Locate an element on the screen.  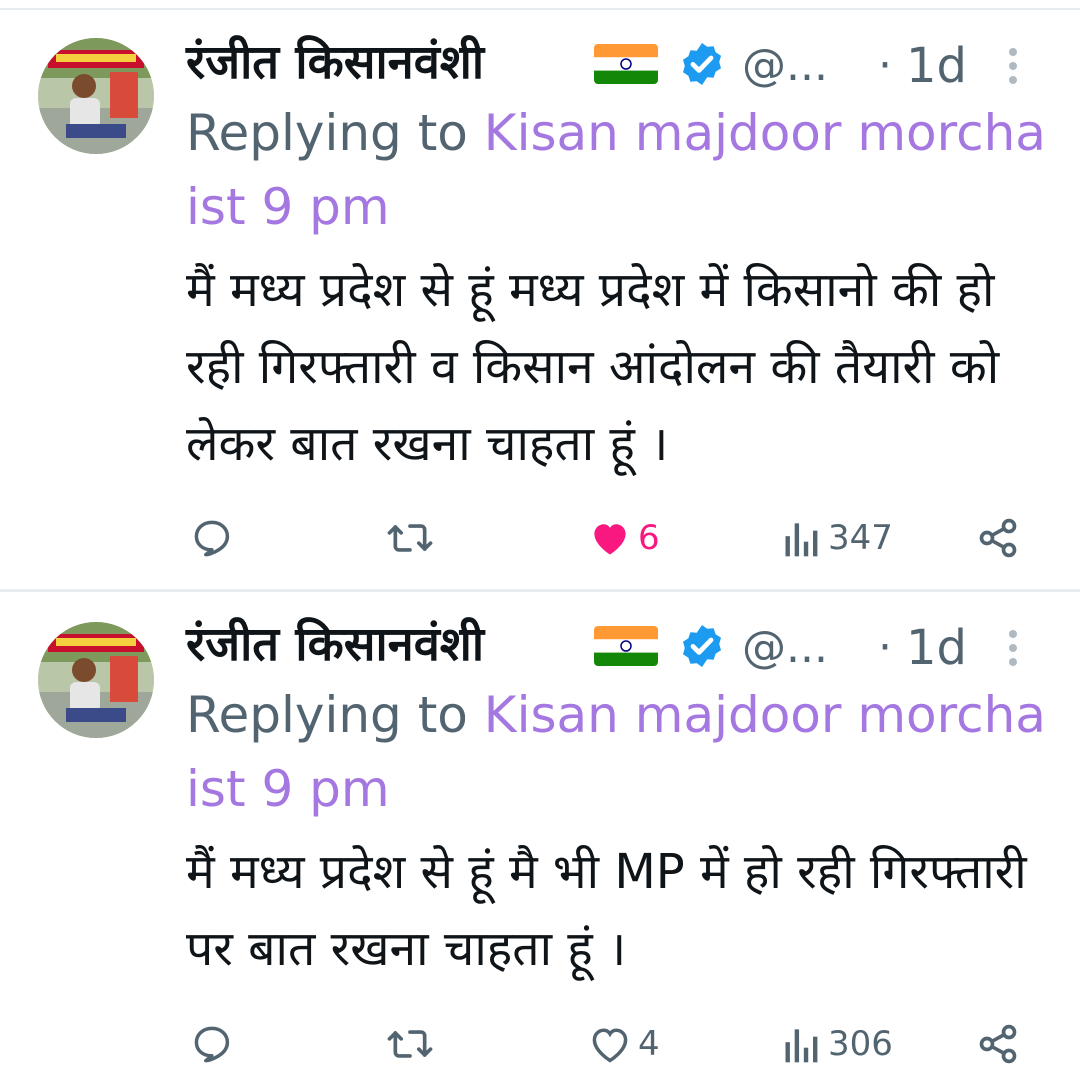
views-icon is located at coordinates (801, 1046).